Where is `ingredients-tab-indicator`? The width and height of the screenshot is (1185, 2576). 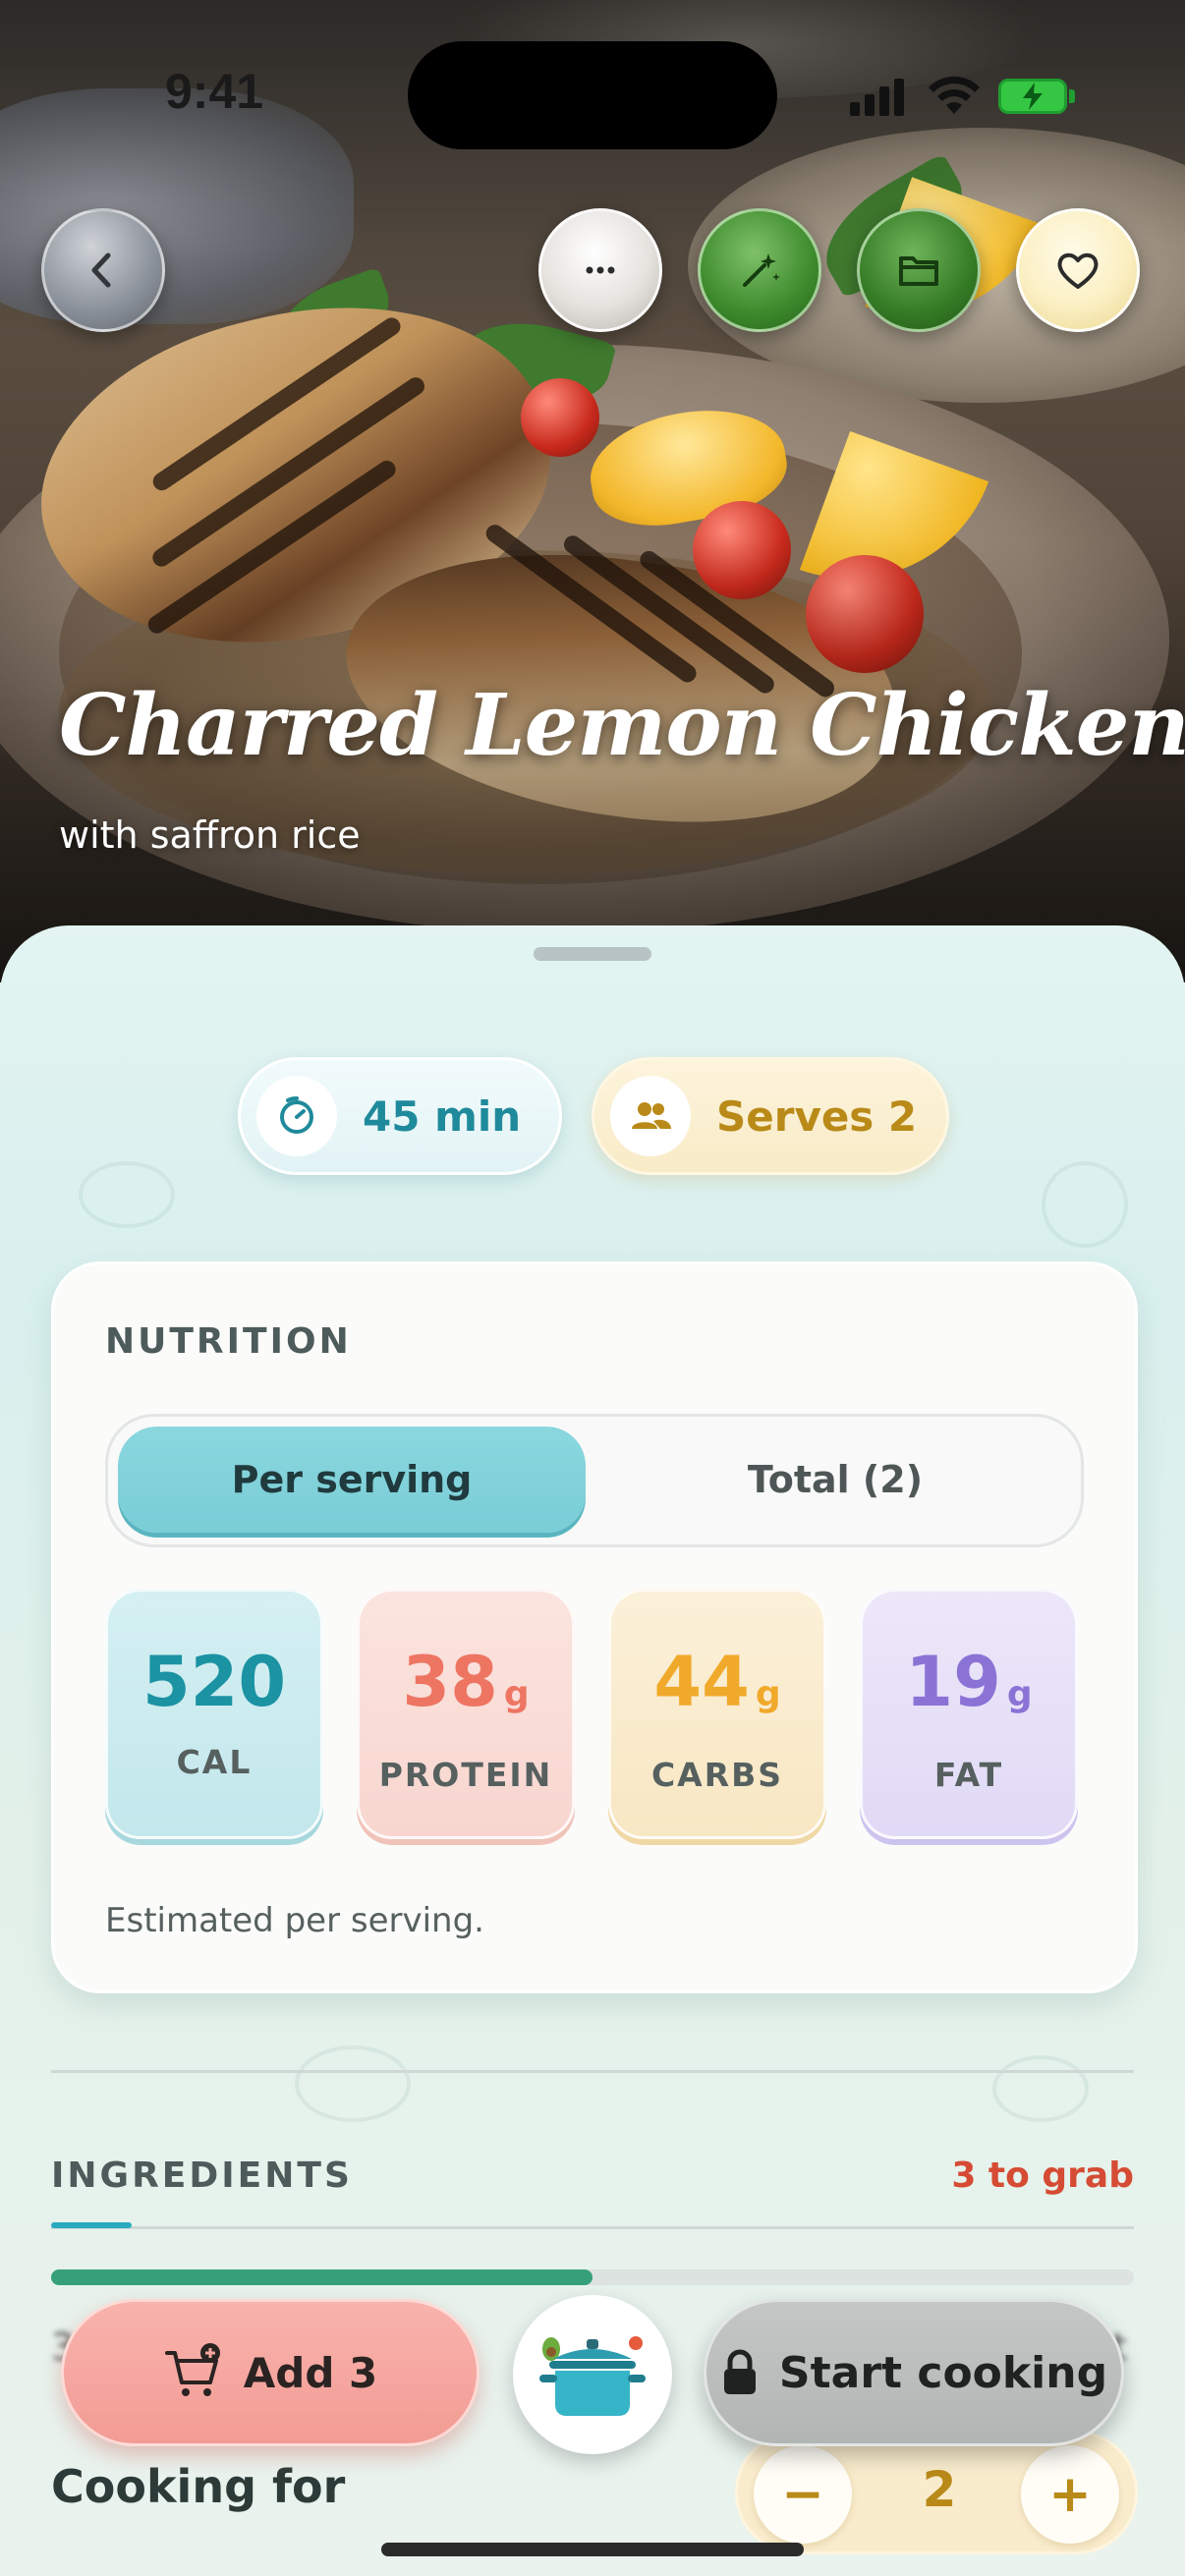 ingredients-tab-indicator is located at coordinates (92, 2225).